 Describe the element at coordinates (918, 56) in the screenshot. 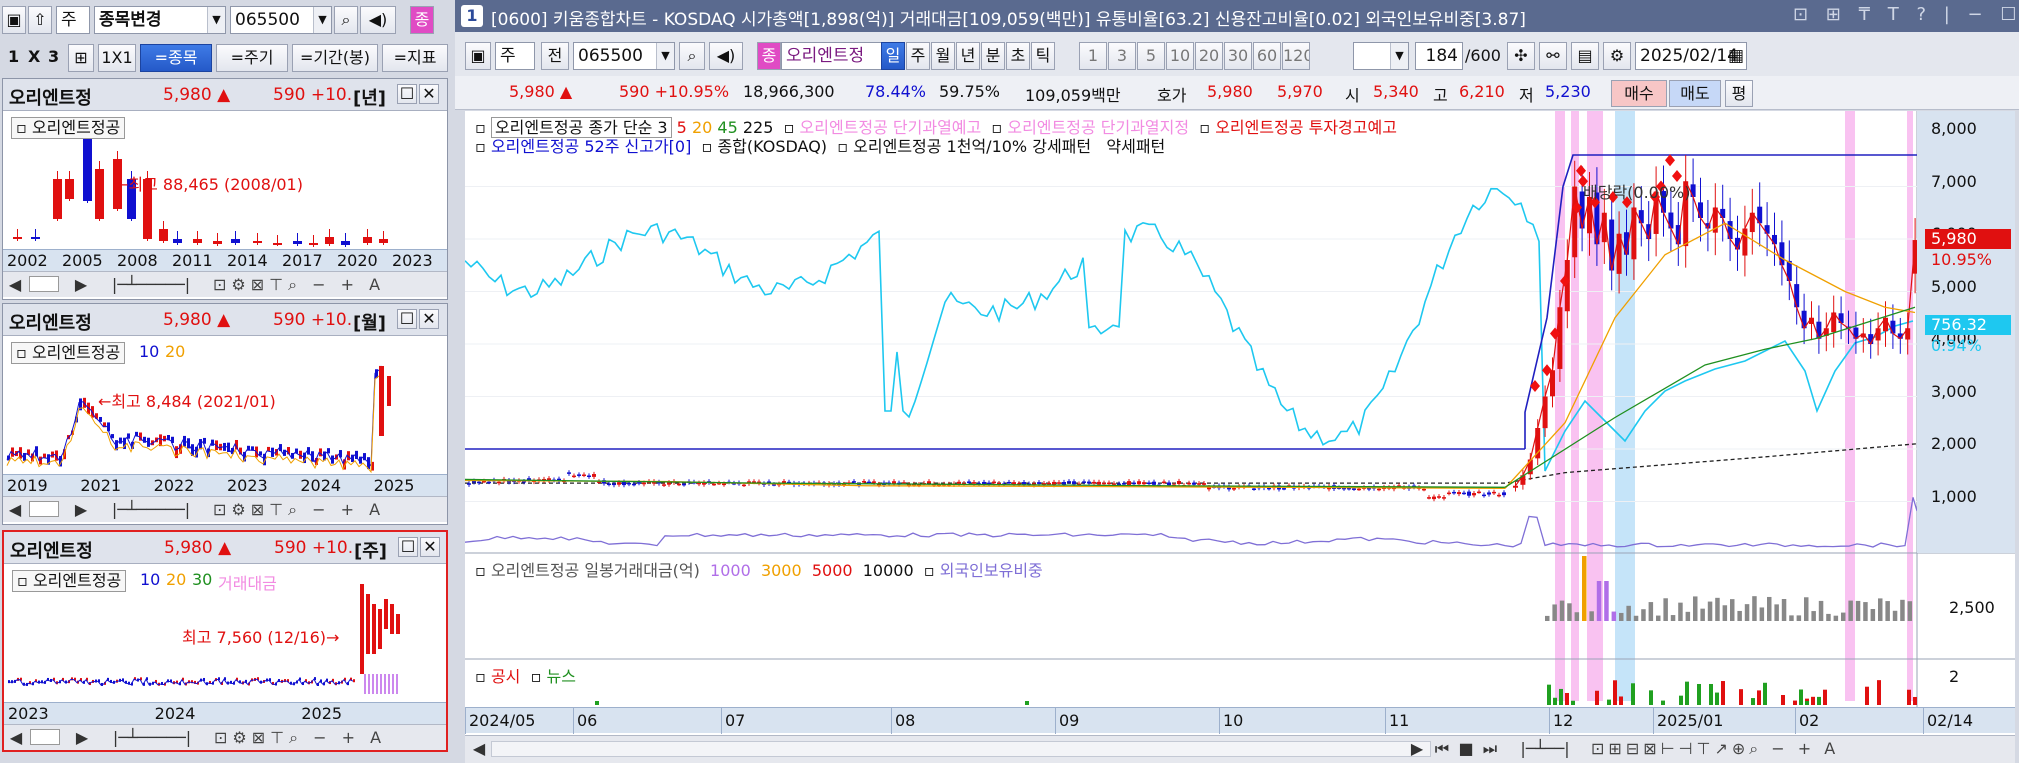

I see `period-button: 주` at that location.